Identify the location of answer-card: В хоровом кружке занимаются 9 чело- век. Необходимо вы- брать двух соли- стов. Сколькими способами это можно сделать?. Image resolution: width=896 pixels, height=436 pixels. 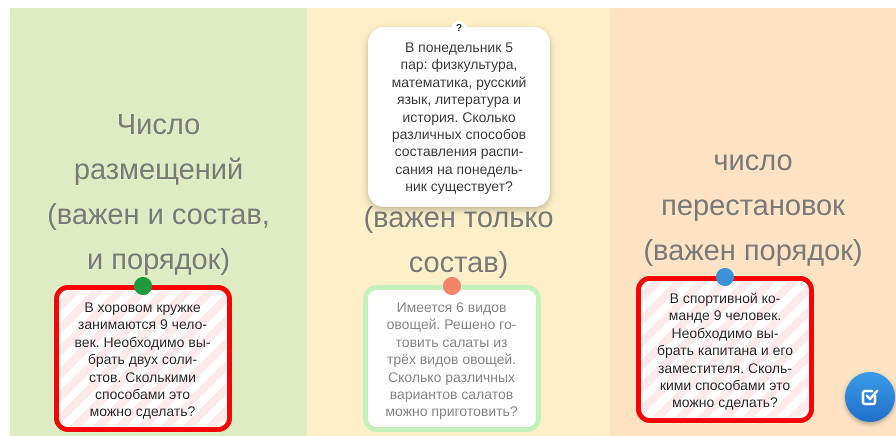
(143, 358).